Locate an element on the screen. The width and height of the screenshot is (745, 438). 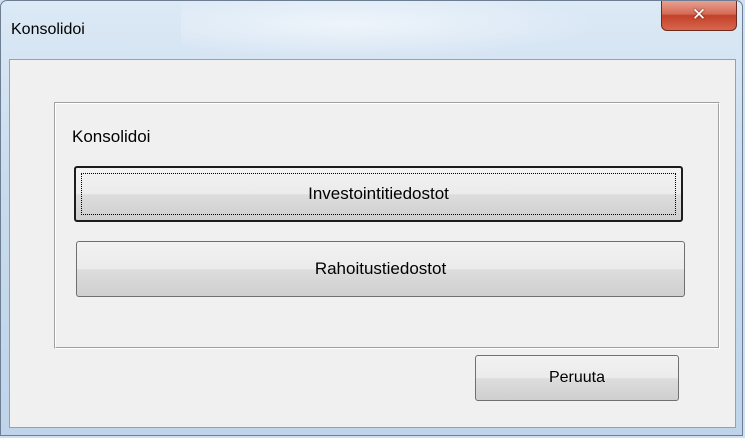
financing-files-button: Rahoitustiedostot is located at coordinates (380, 269).